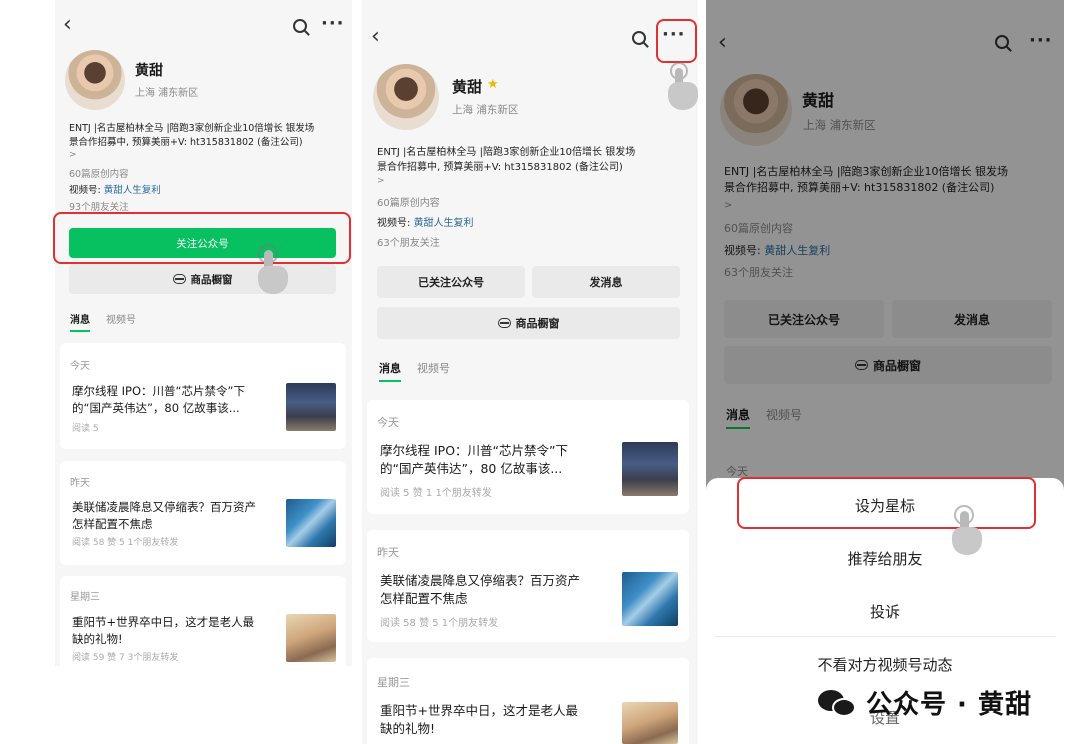 This screenshot has height=744, width=1080. I want to click on sheet-divider, so click(885, 636).